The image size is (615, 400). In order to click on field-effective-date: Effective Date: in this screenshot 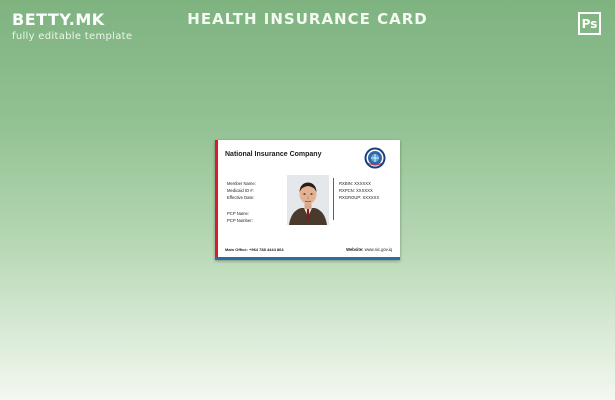, I will do `click(241, 197)`.